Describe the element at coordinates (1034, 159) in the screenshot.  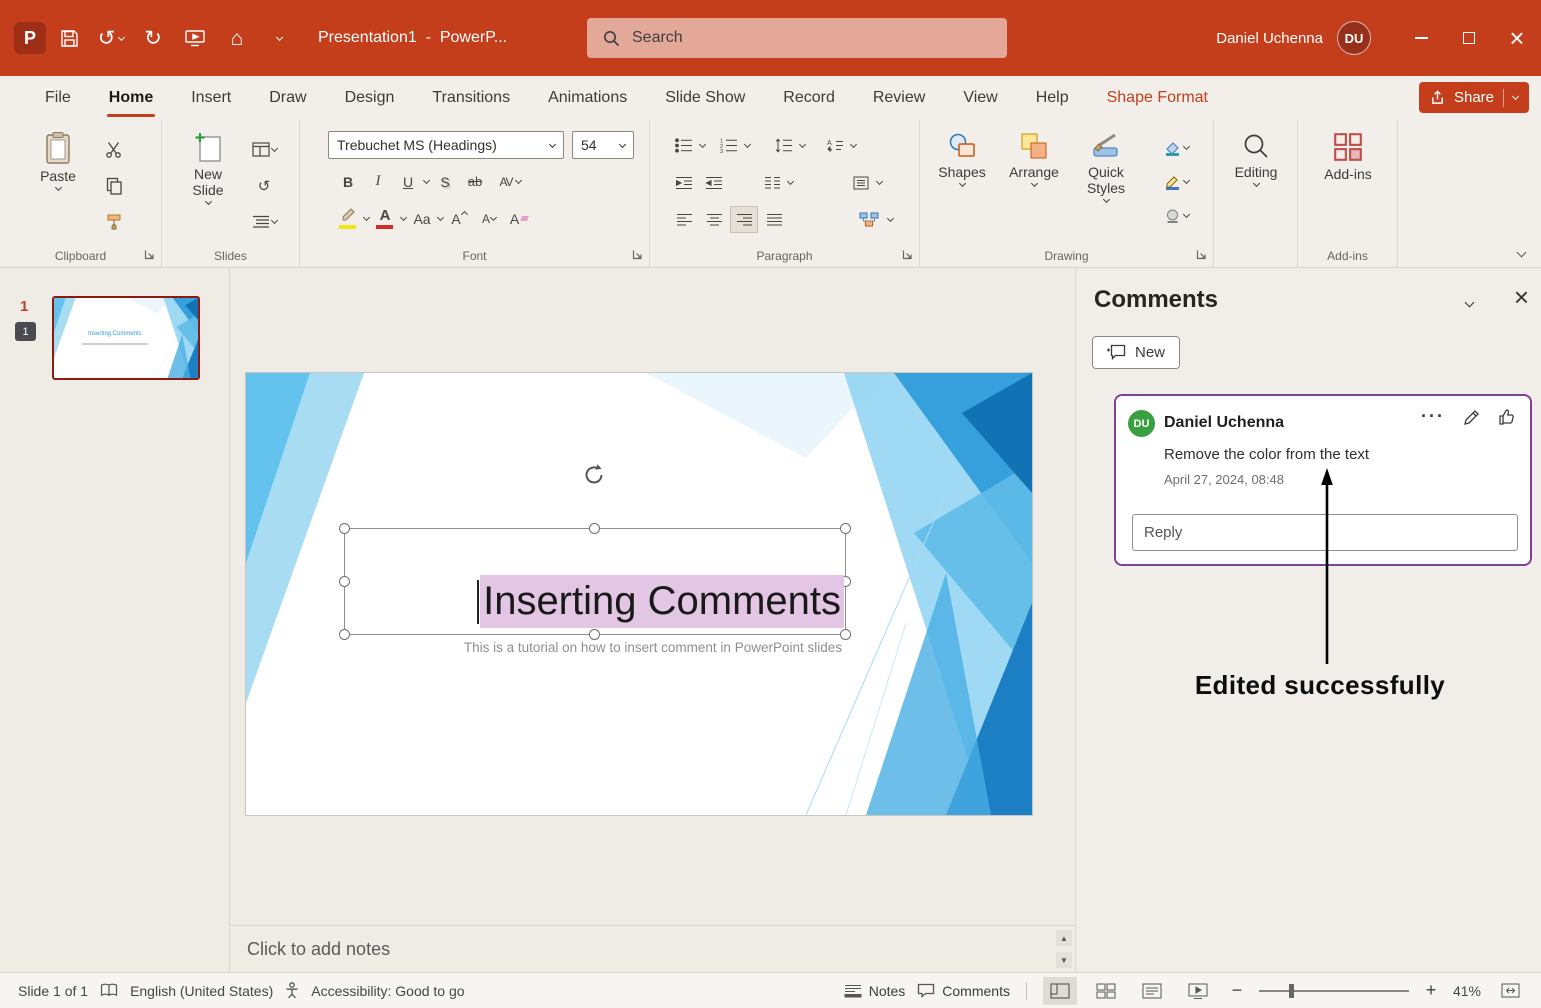
I see `arrange-button: Arrange` at that location.